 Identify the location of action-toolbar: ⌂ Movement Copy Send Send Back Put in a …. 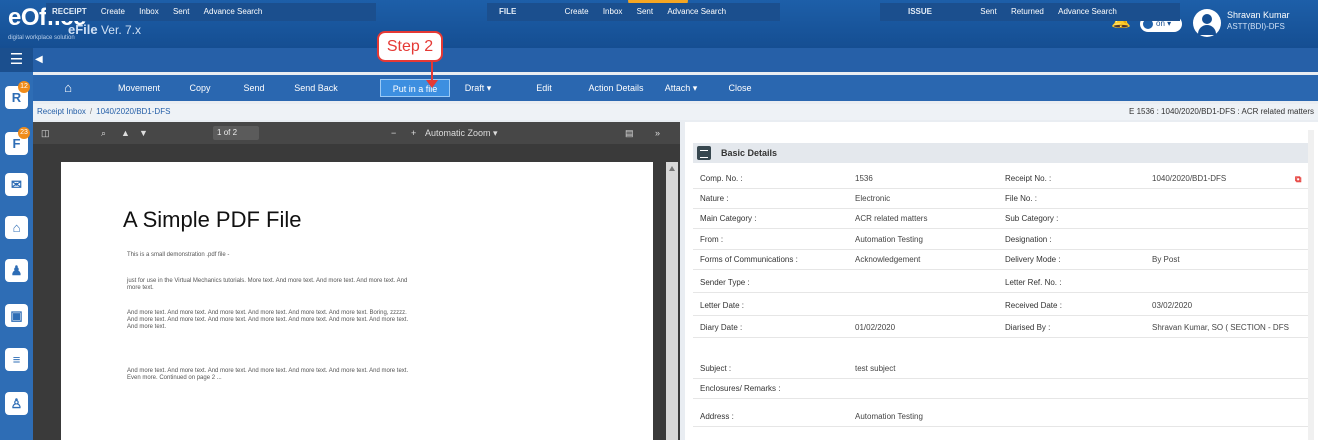
(675, 88).